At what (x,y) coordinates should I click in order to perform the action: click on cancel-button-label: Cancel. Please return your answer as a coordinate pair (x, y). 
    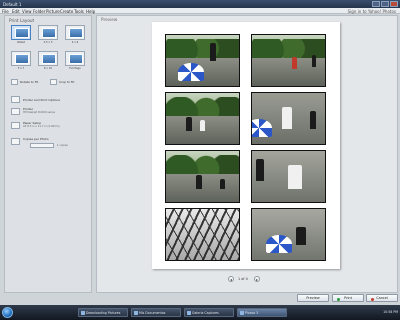
    Looking at the image, I should click on (382, 298).